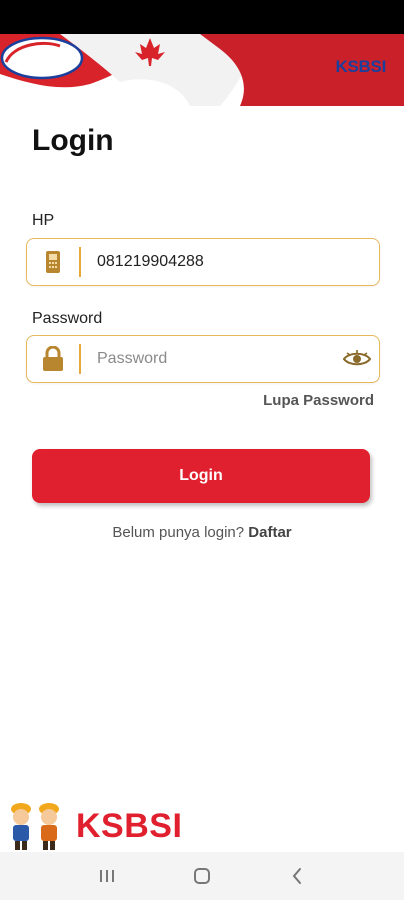 This screenshot has width=404, height=900. What do you see at coordinates (297, 876) in the screenshot?
I see `back-icon` at bounding box center [297, 876].